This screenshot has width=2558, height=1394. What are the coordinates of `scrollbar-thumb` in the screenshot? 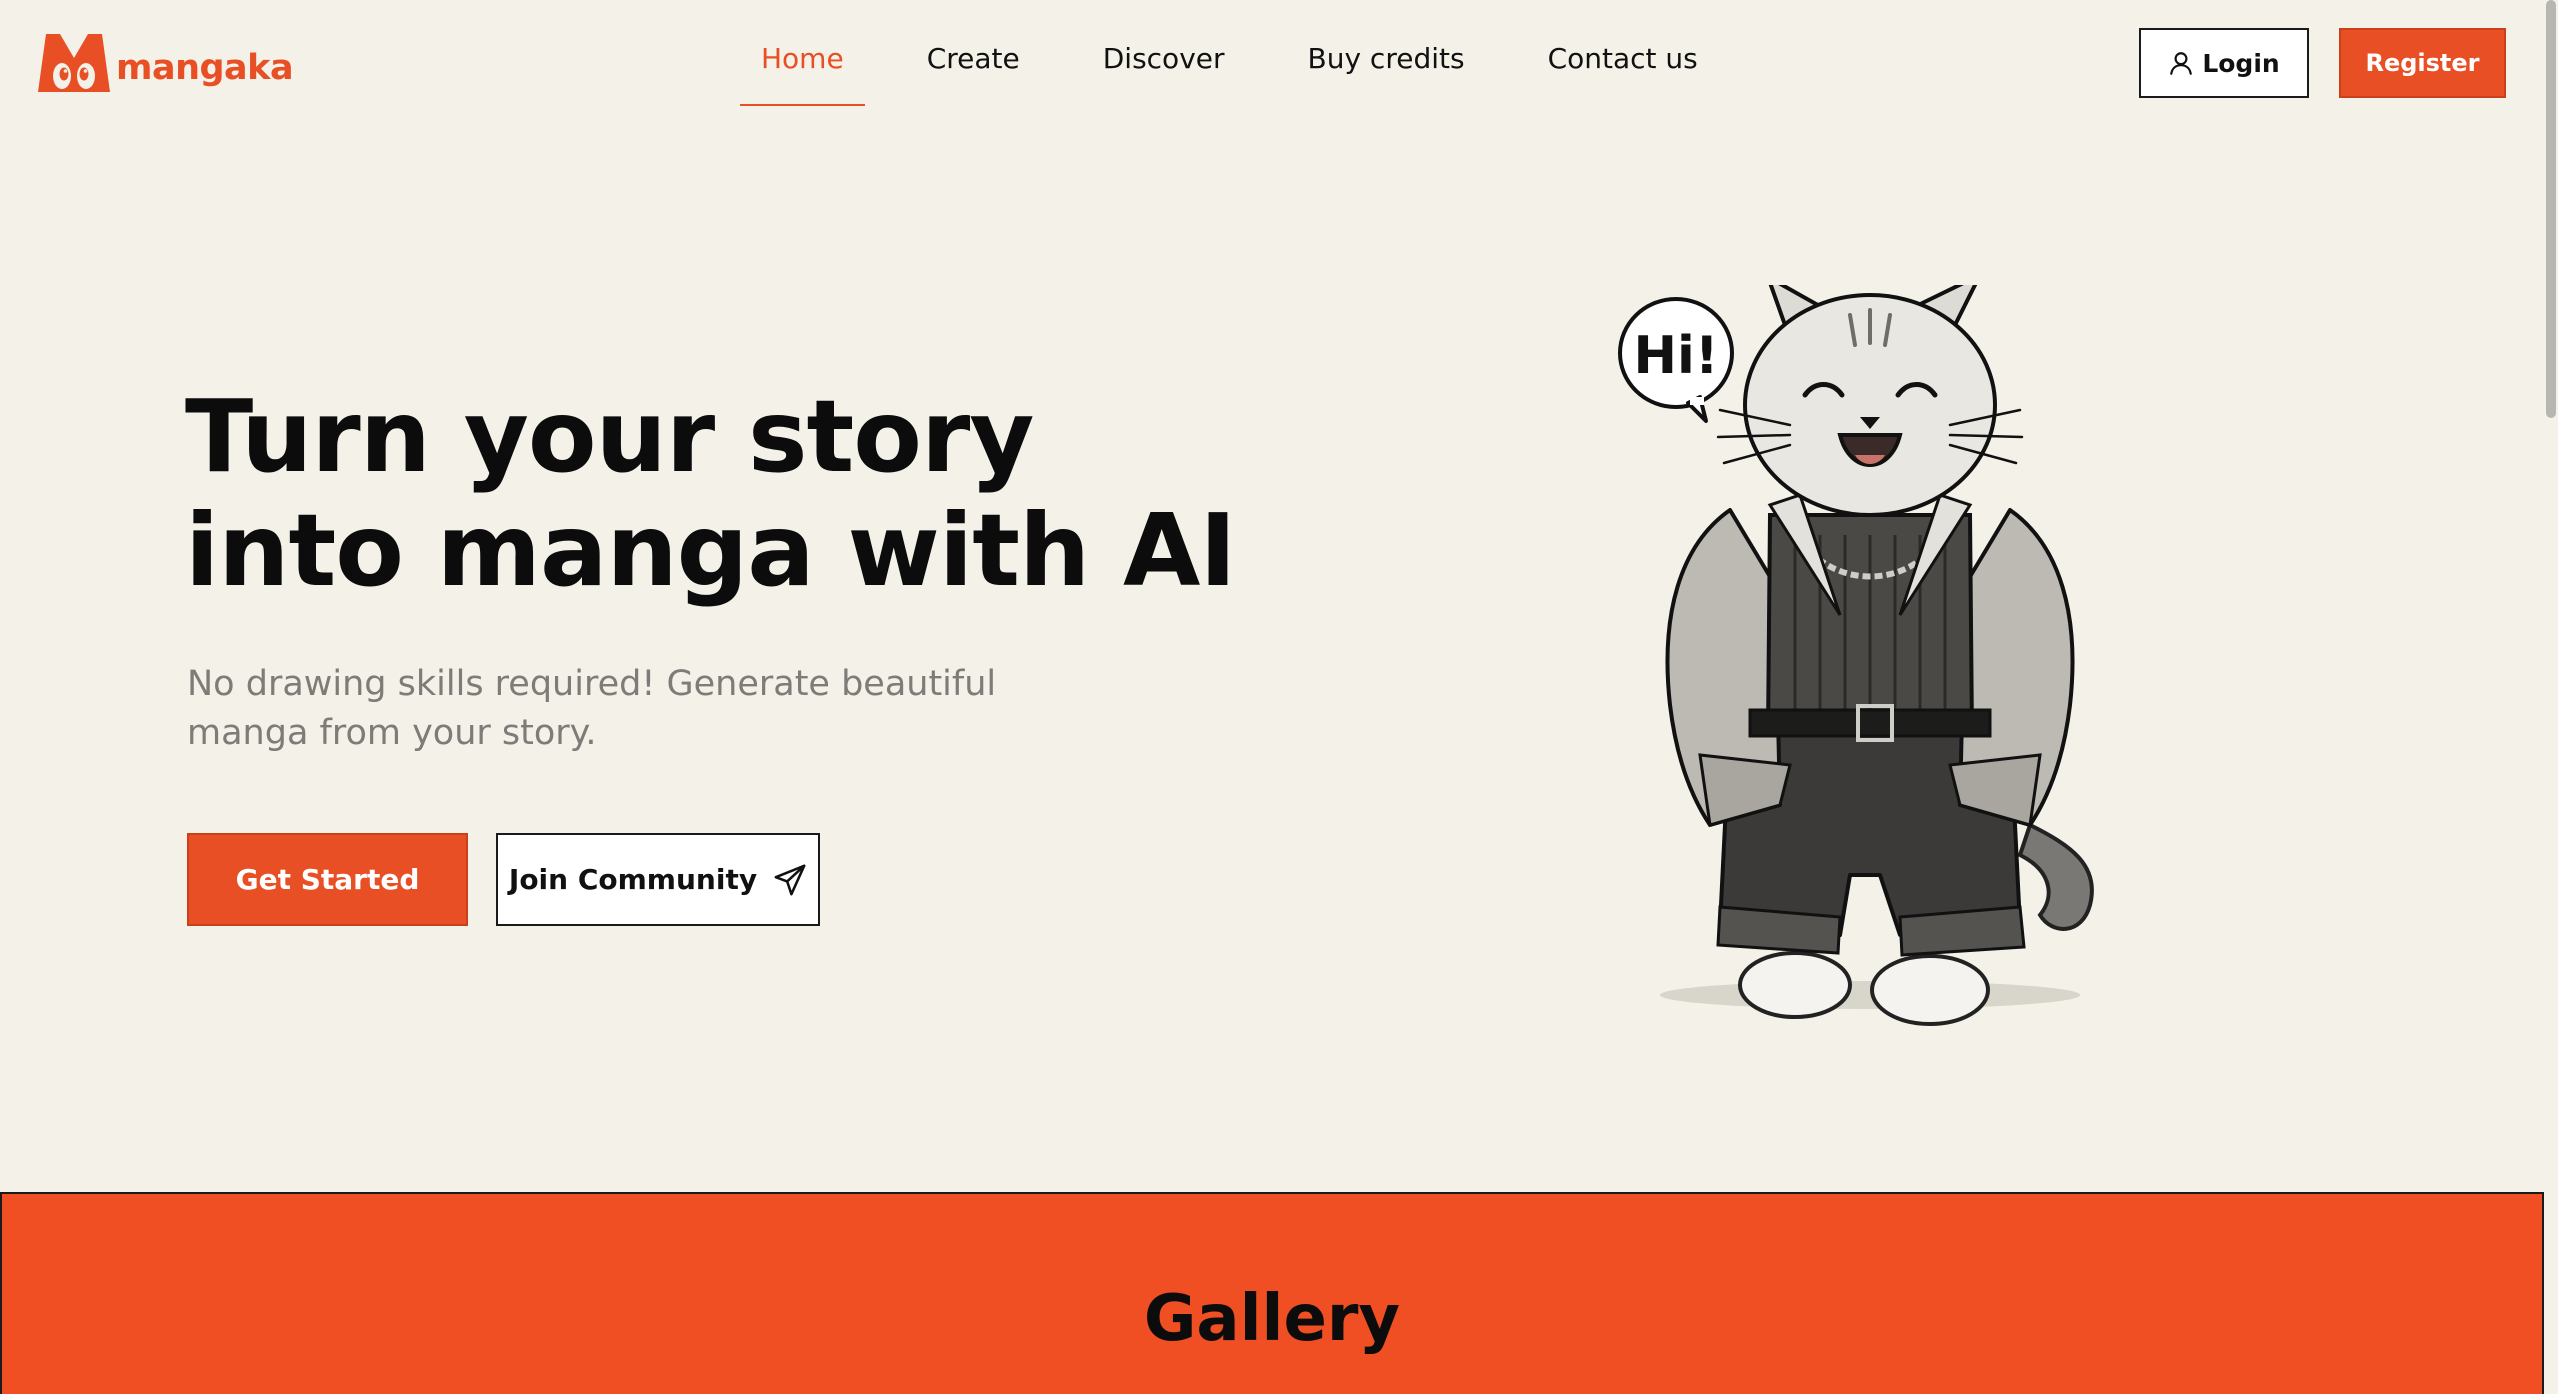 It's located at (2551, 209).